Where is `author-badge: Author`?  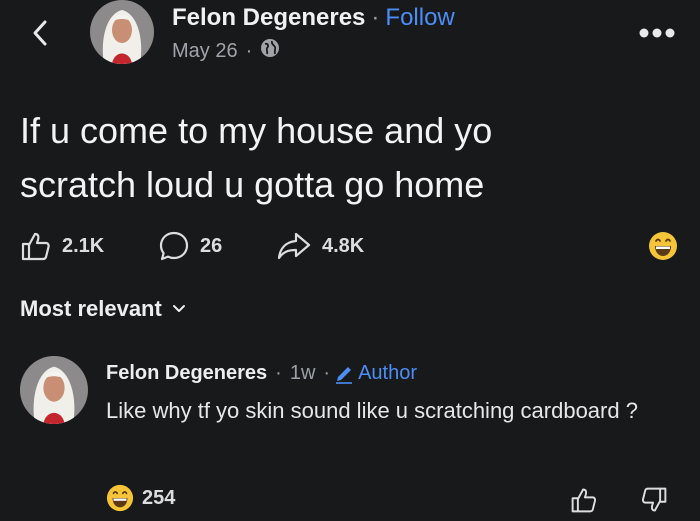 author-badge: Author is located at coordinates (375, 373).